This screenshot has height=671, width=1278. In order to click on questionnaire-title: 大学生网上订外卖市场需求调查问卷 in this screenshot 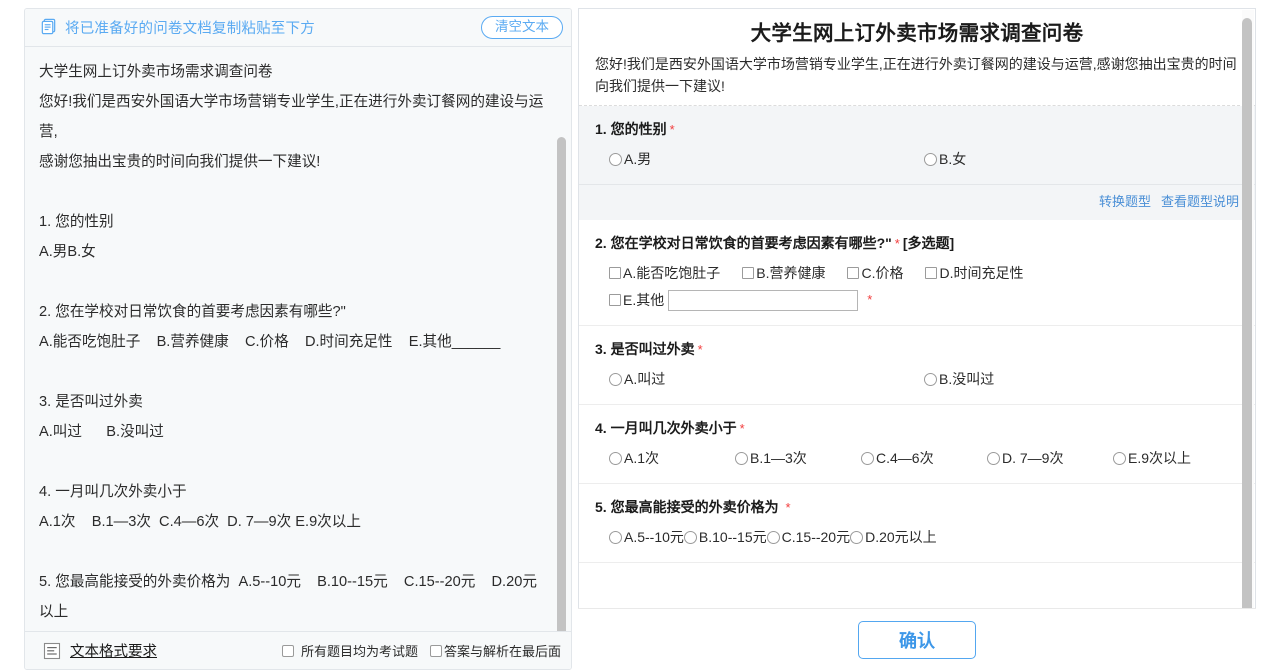, I will do `click(917, 33)`.